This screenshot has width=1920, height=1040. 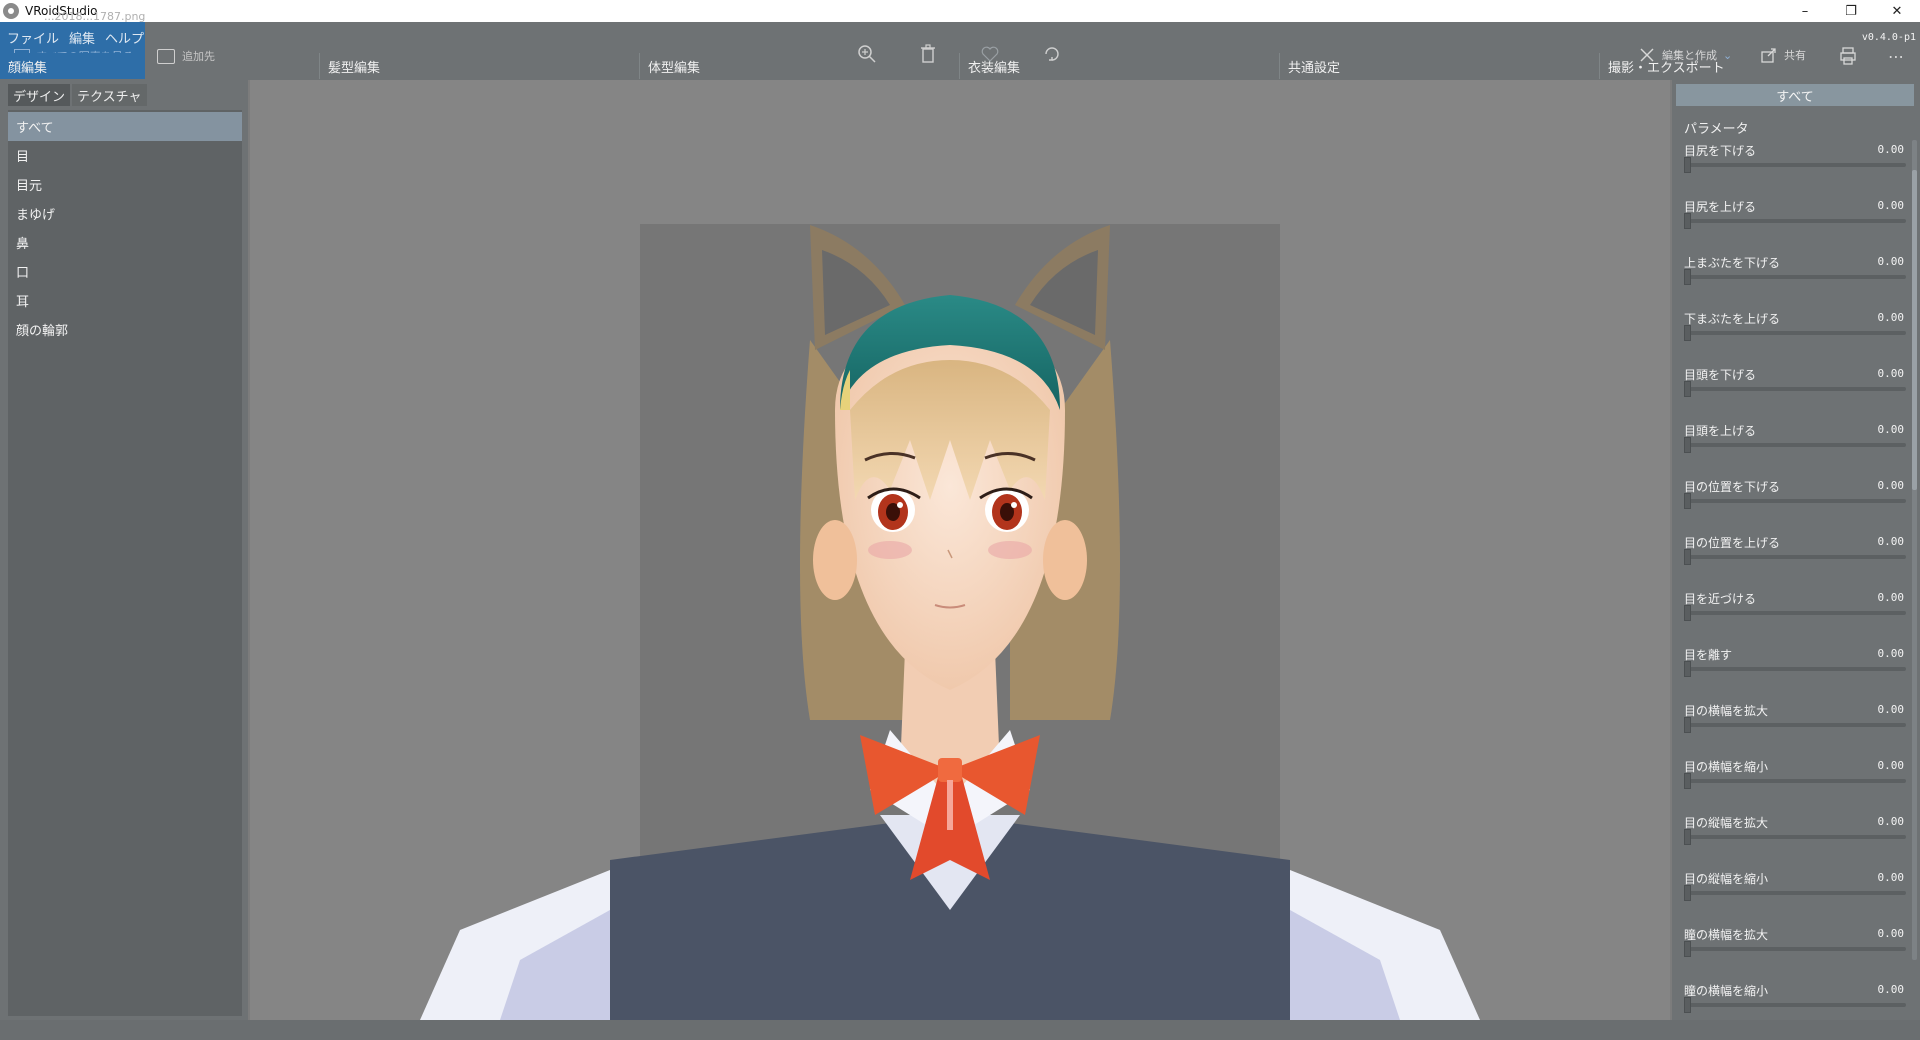 What do you see at coordinates (1805, 11) in the screenshot?
I see `minimize-button: –` at bounding box center [1805, 11].